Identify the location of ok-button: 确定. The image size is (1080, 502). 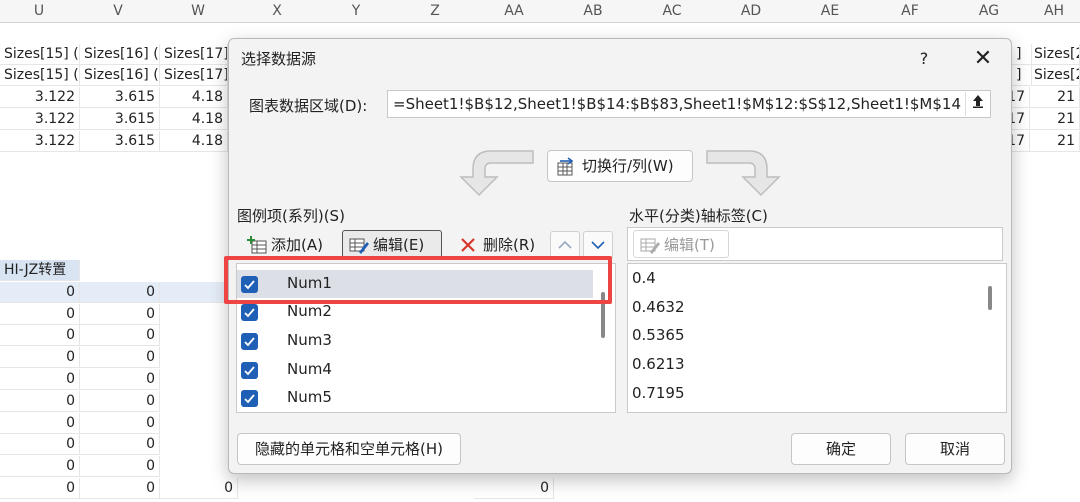
(841, 449).